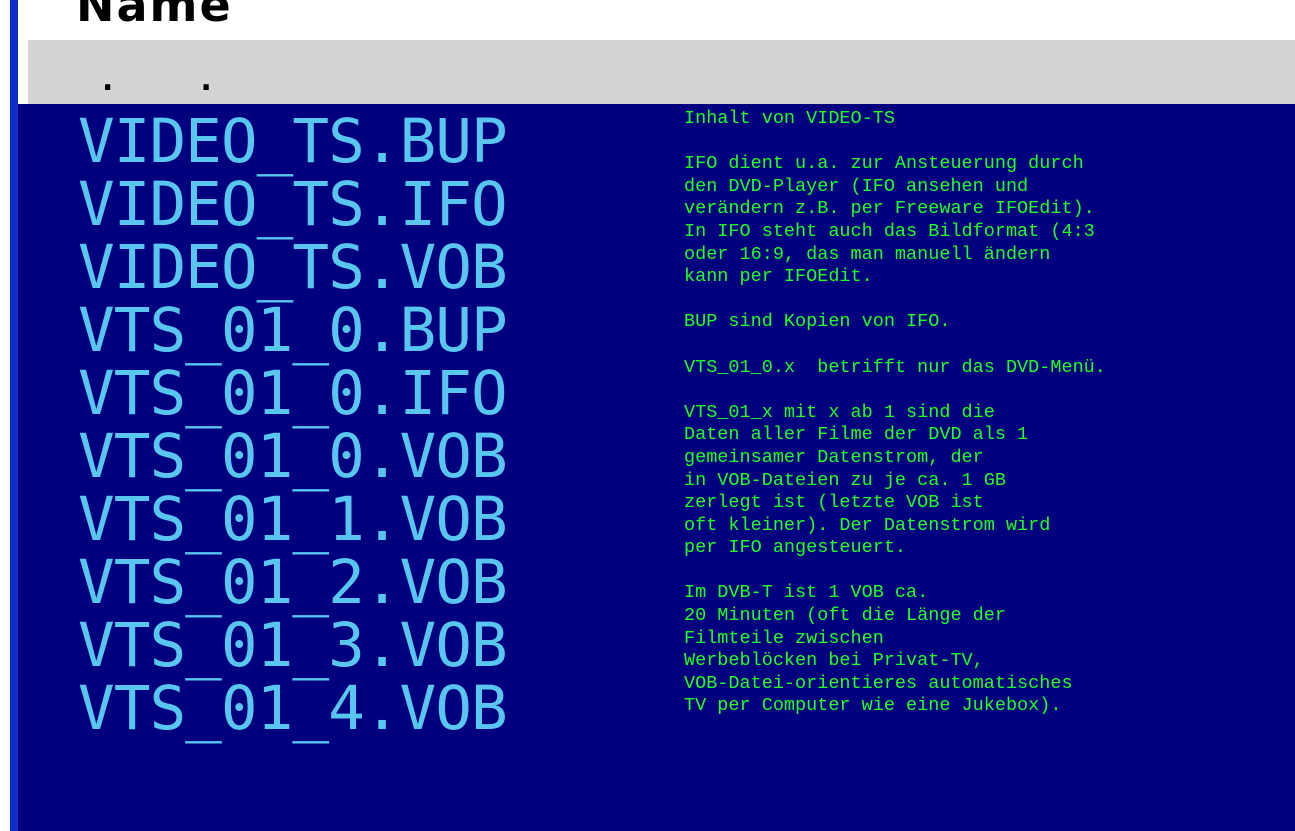 Image resolution: width=1295 pixels, height=831 pixels. I want to click on file-item: VTS_01_0.VOB, so click(293, 456).